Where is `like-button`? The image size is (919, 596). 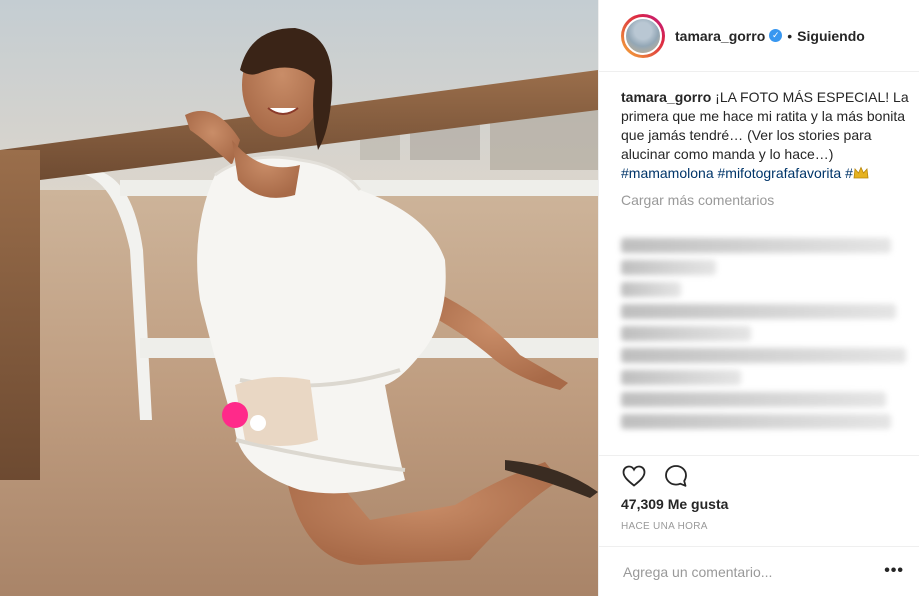
like-button is located at coordinates (634, 476).